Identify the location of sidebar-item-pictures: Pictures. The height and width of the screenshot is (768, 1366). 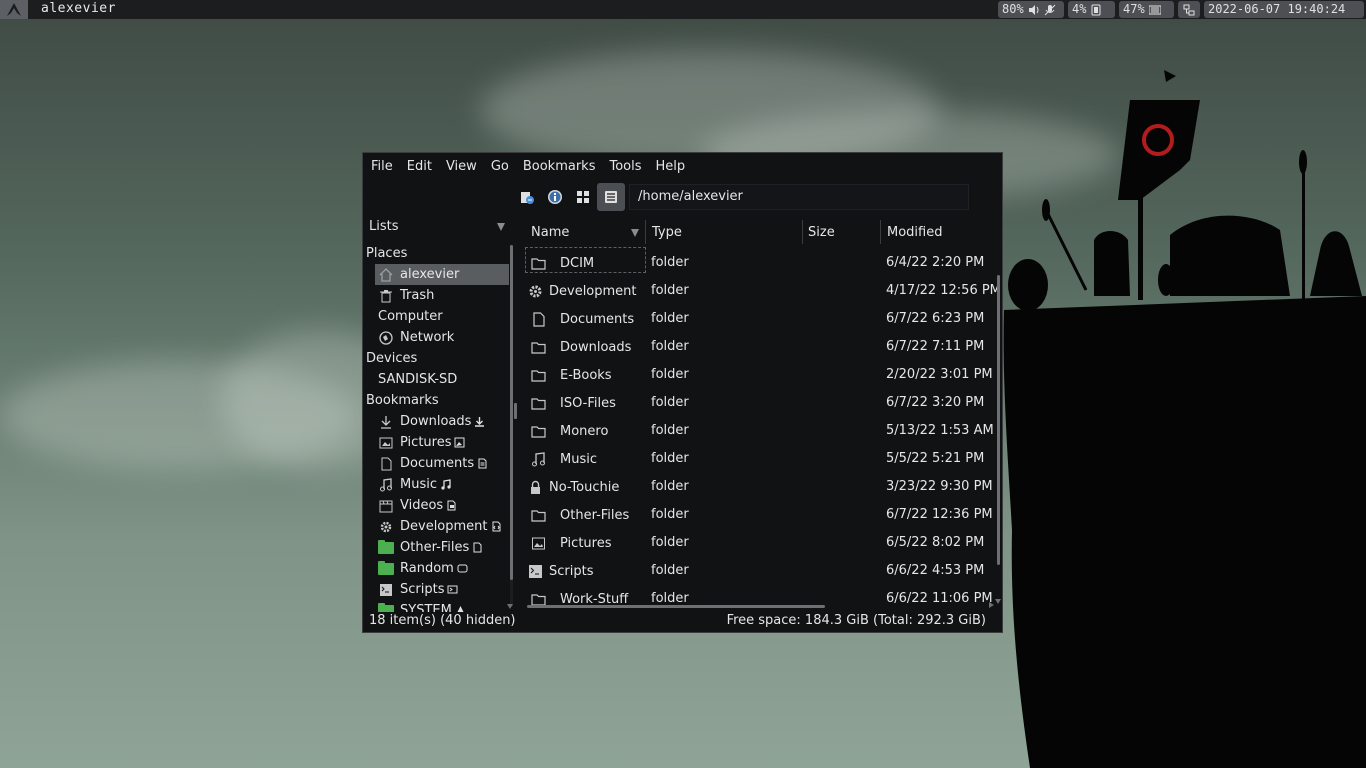
(436, 442).